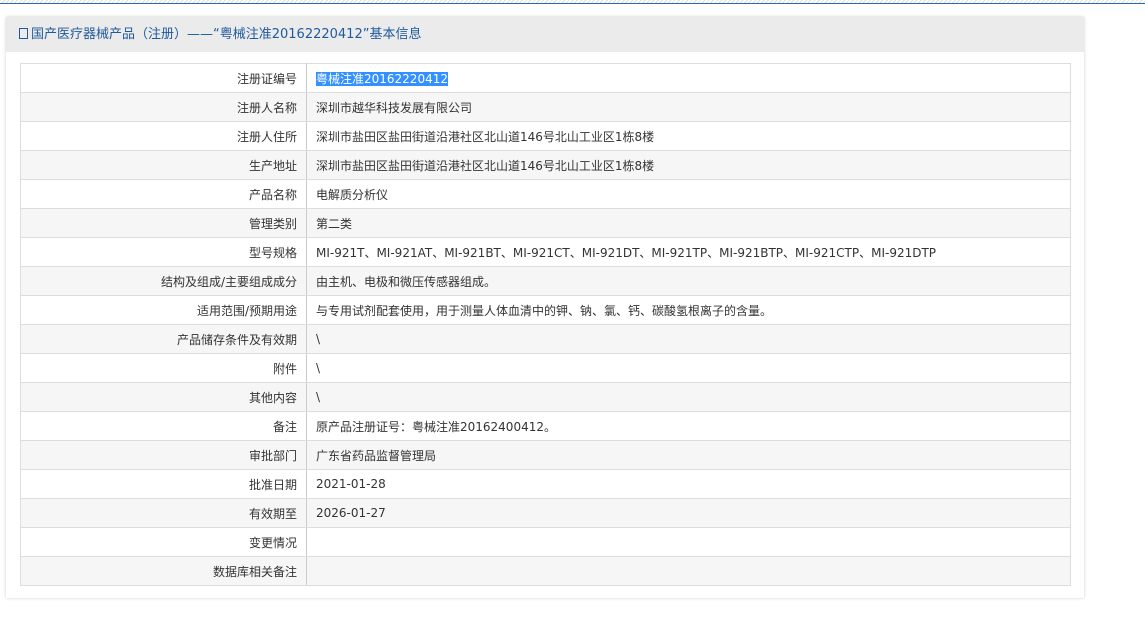  I want to click on table-row: 数据库相关备注, so click(545, 571).